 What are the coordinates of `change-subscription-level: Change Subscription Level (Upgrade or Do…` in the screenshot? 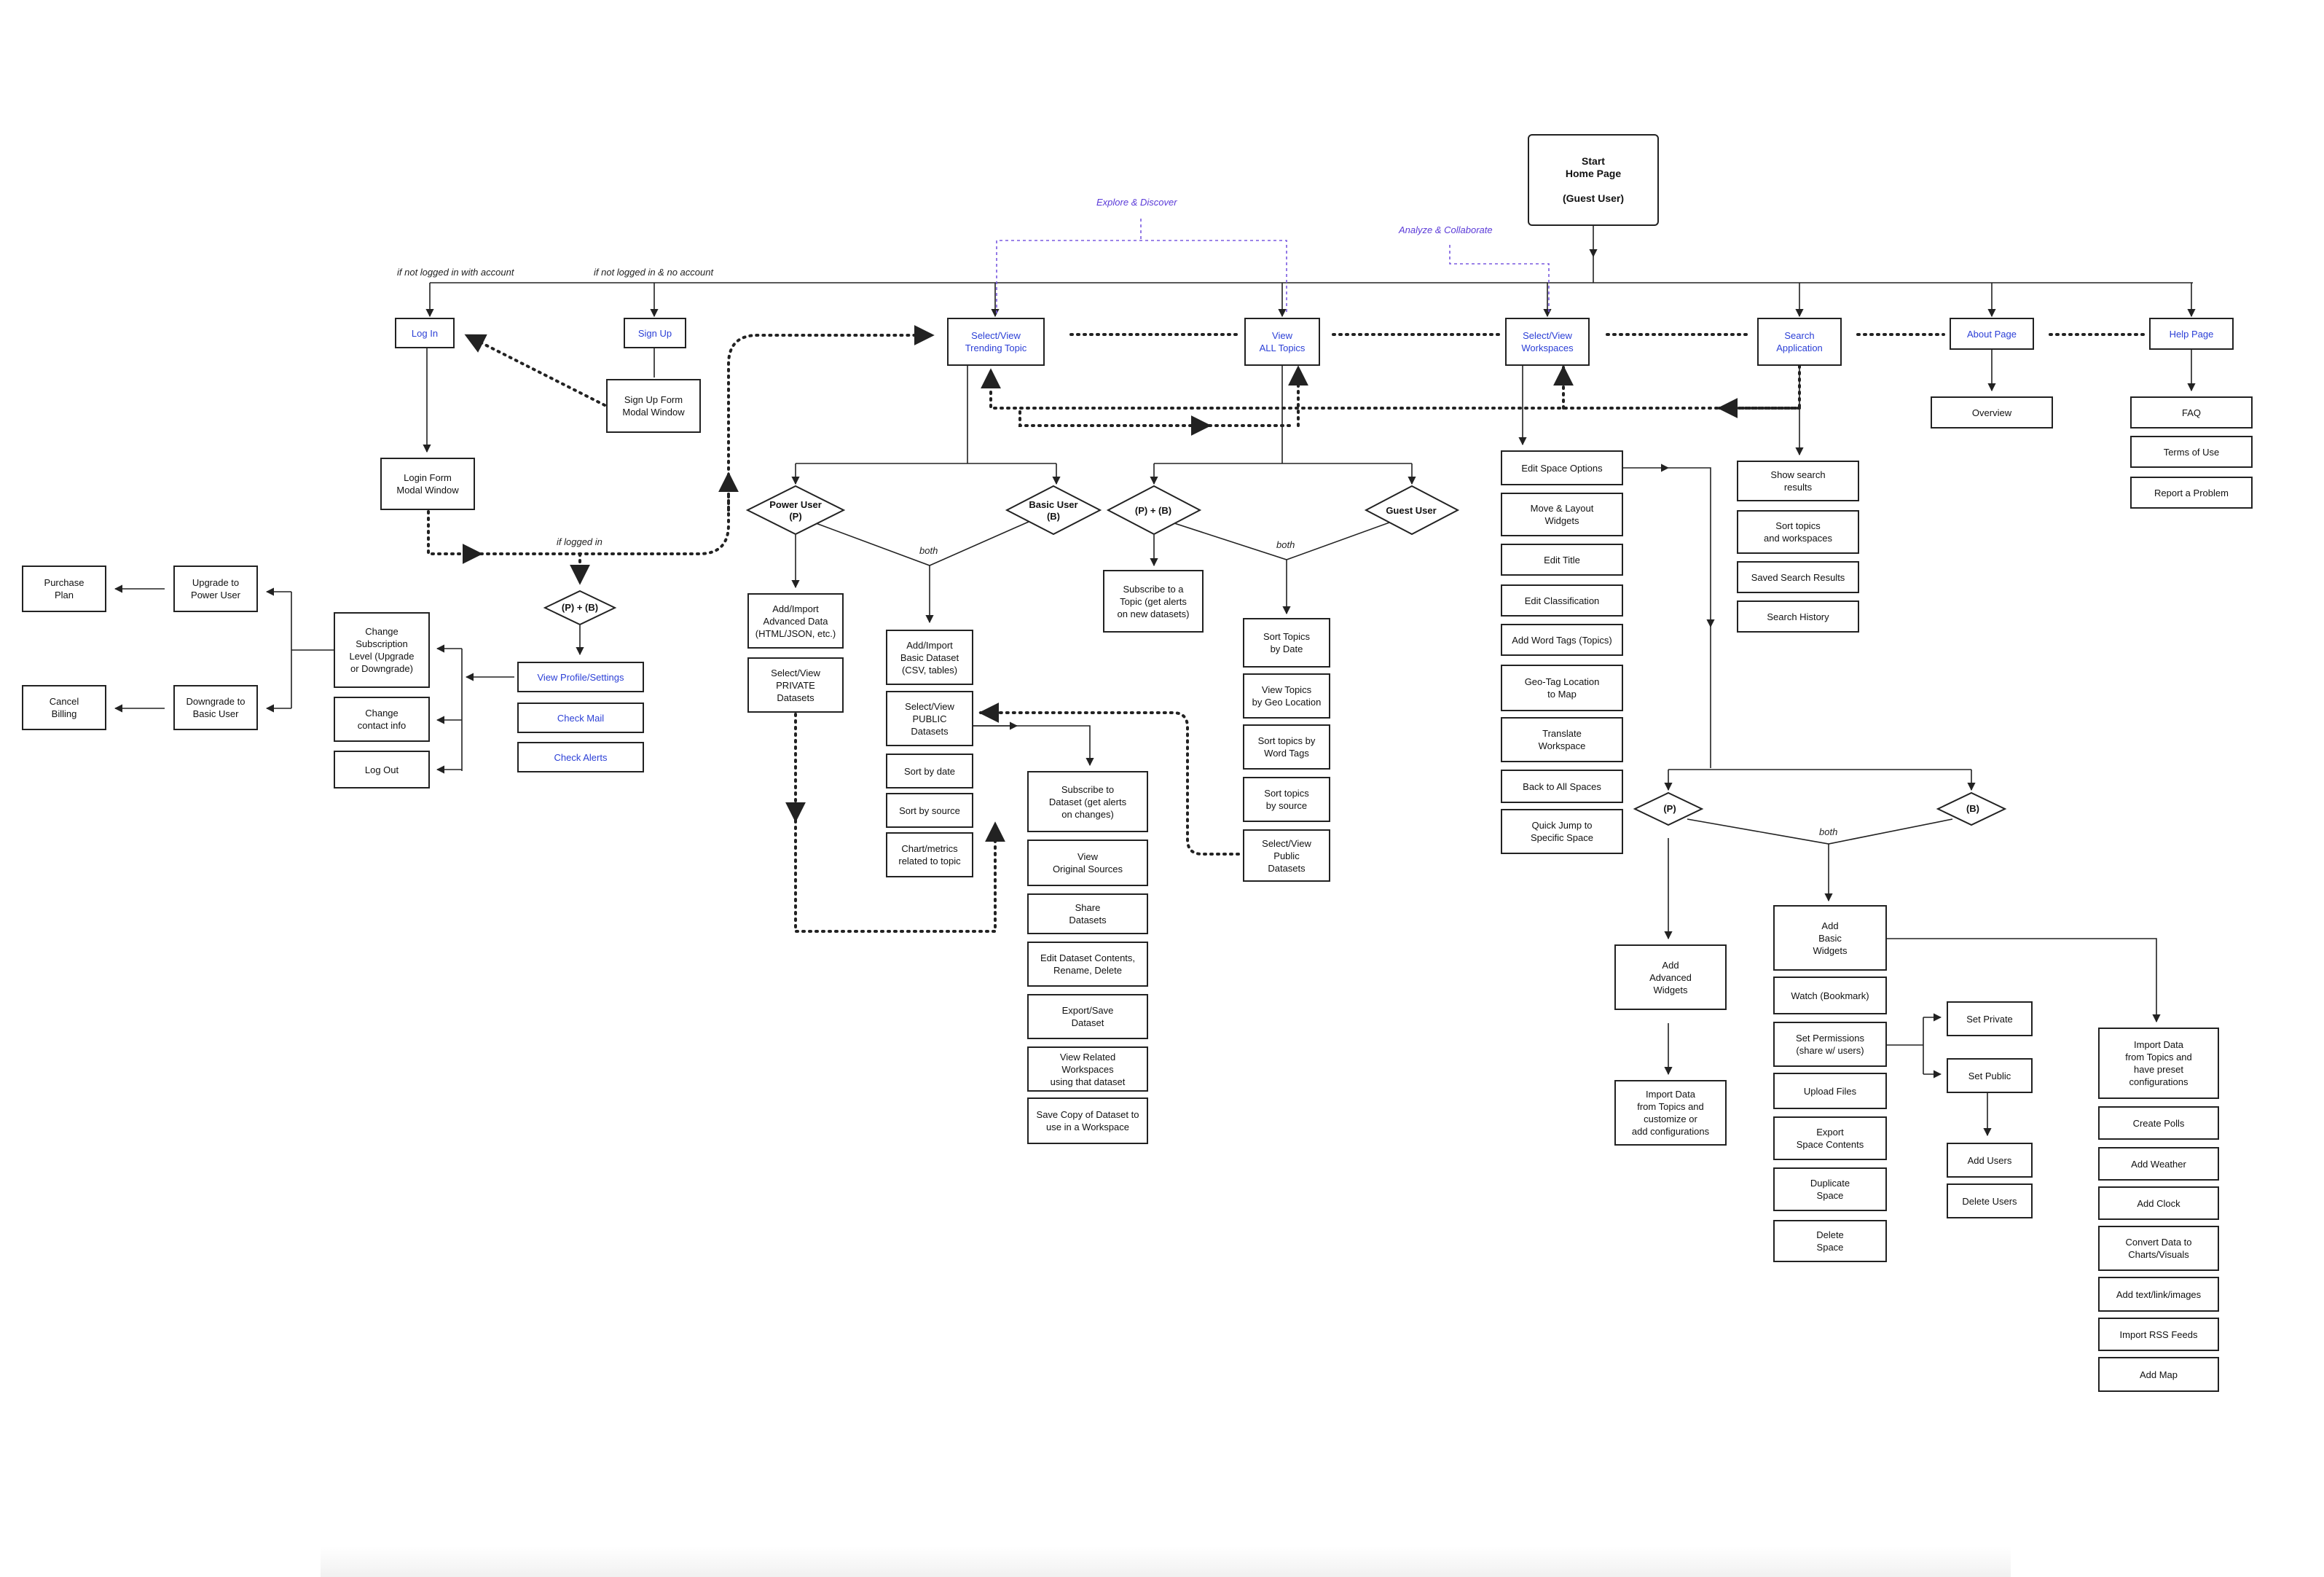 It's located at (382, 650).